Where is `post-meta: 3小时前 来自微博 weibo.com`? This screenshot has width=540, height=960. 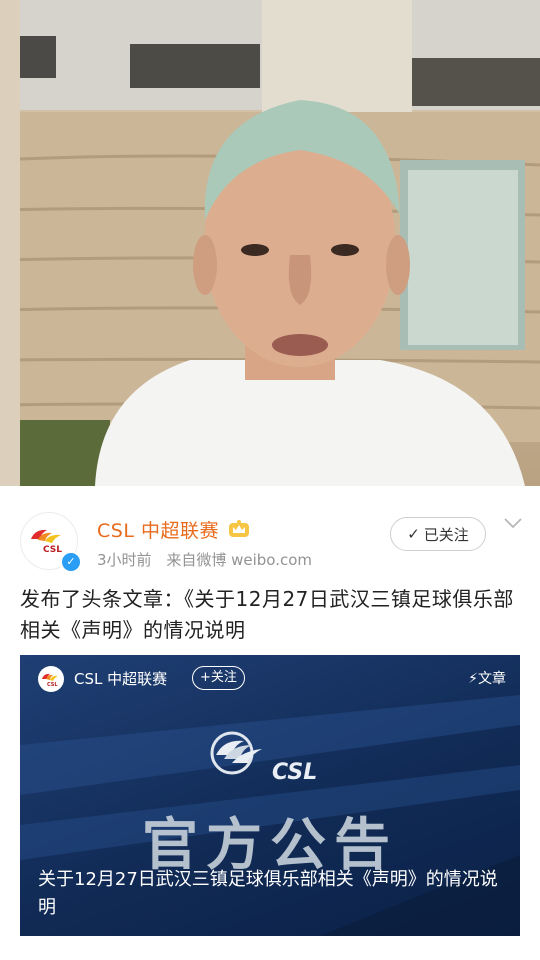
post-meta: 3小时前 来自微博 weibo.com is located at coordinates (209, 559).